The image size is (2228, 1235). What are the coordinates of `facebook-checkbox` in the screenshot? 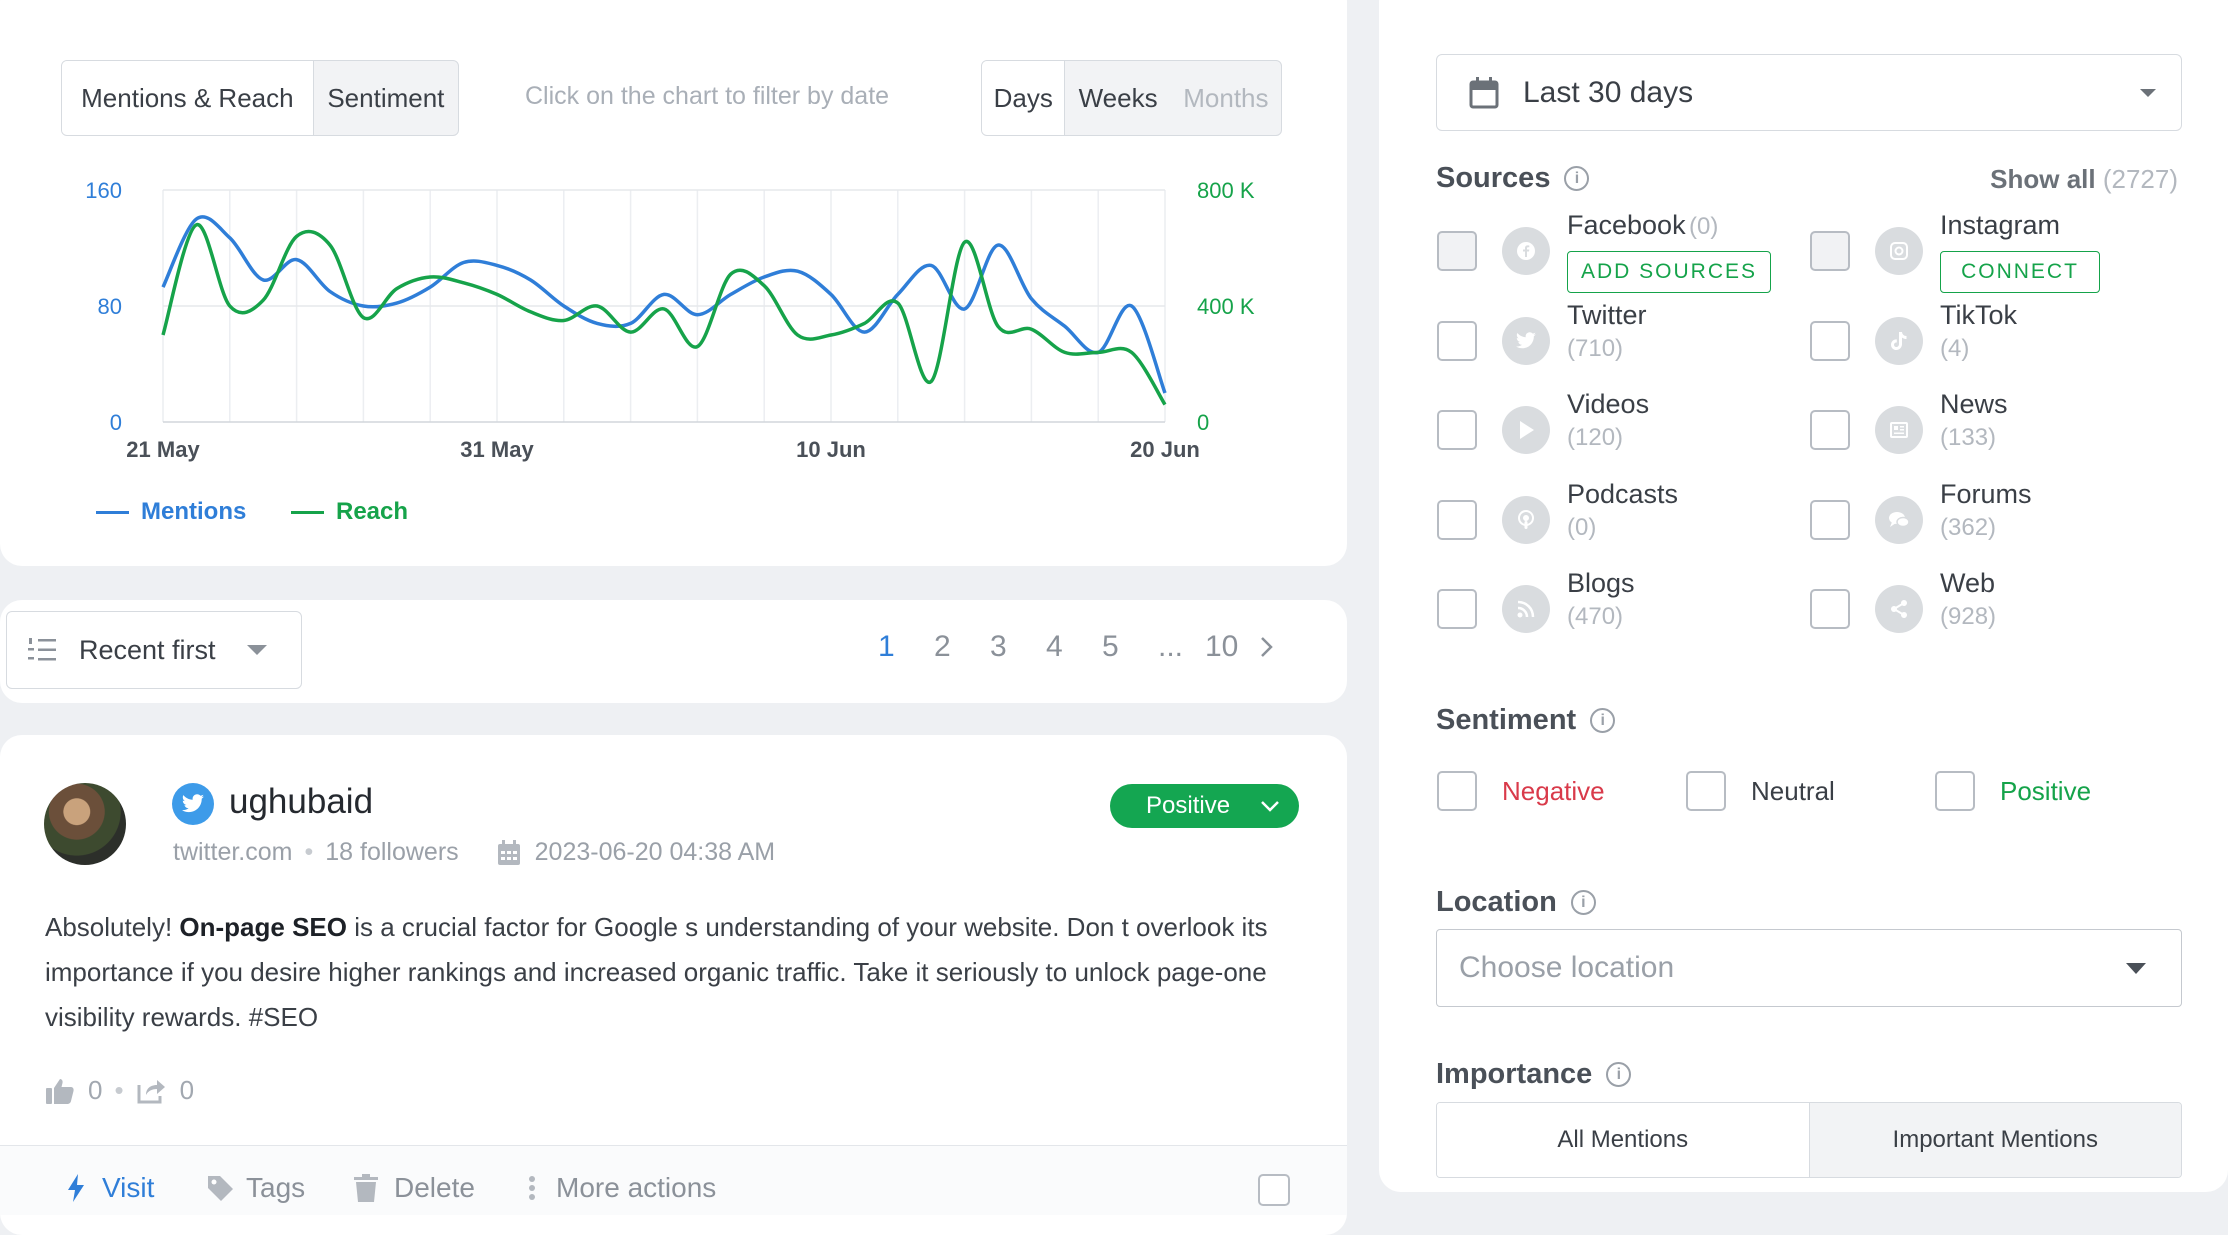 It's located at (1457, 251).